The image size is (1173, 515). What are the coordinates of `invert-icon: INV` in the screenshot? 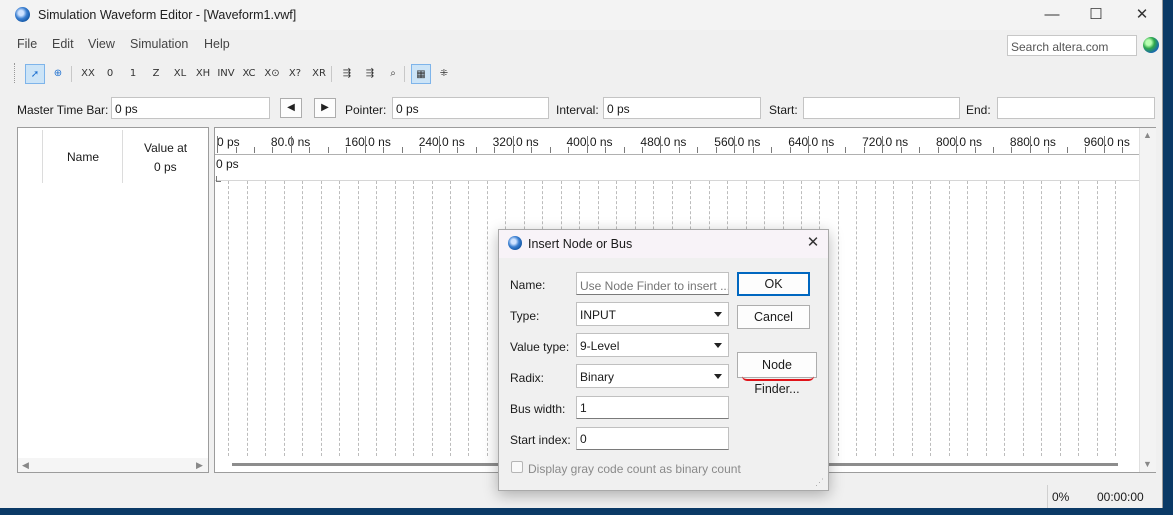 It's located at (226, 74).